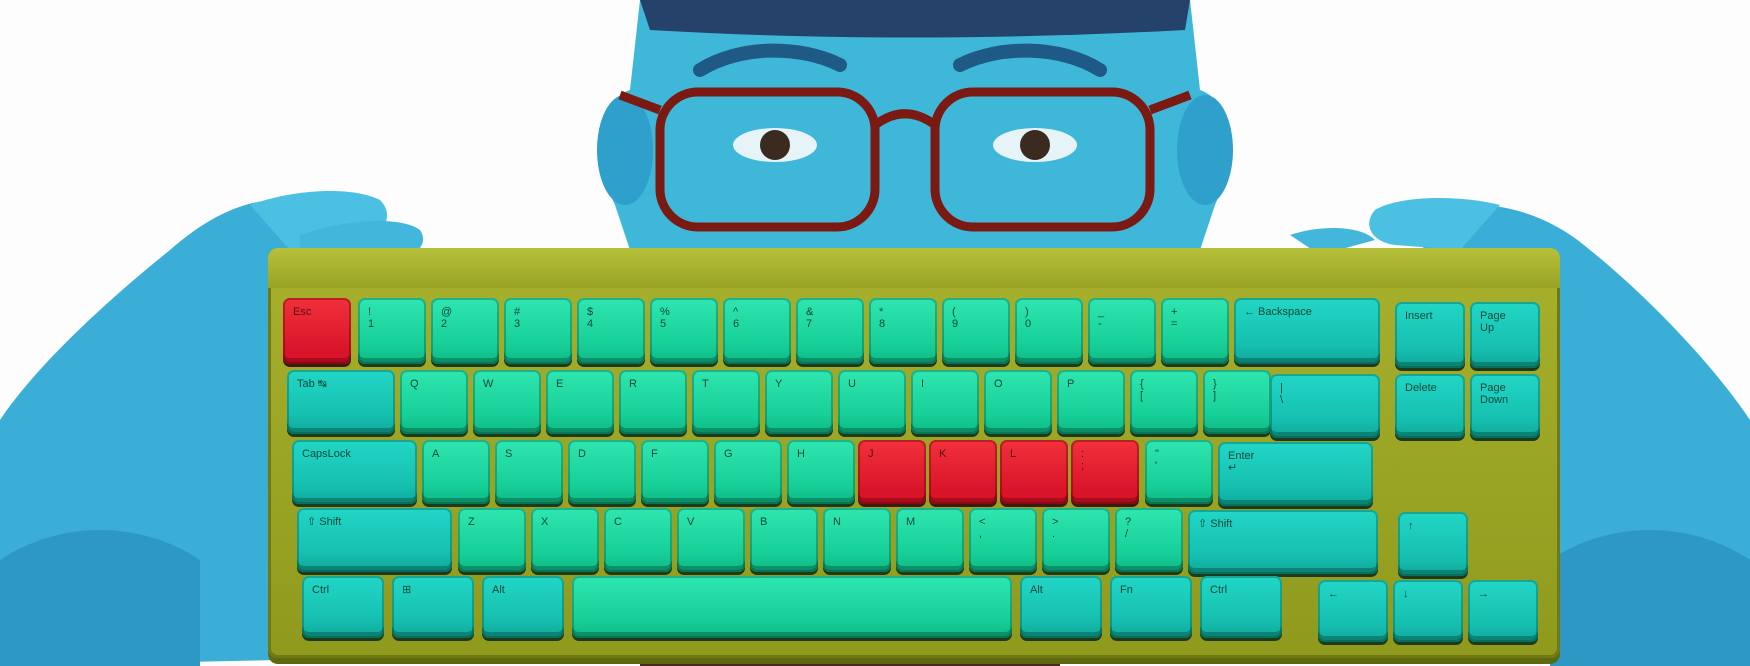  Describe the element at coordinates (675, 472) in the screenshot. I see `keycap: F` at that location.